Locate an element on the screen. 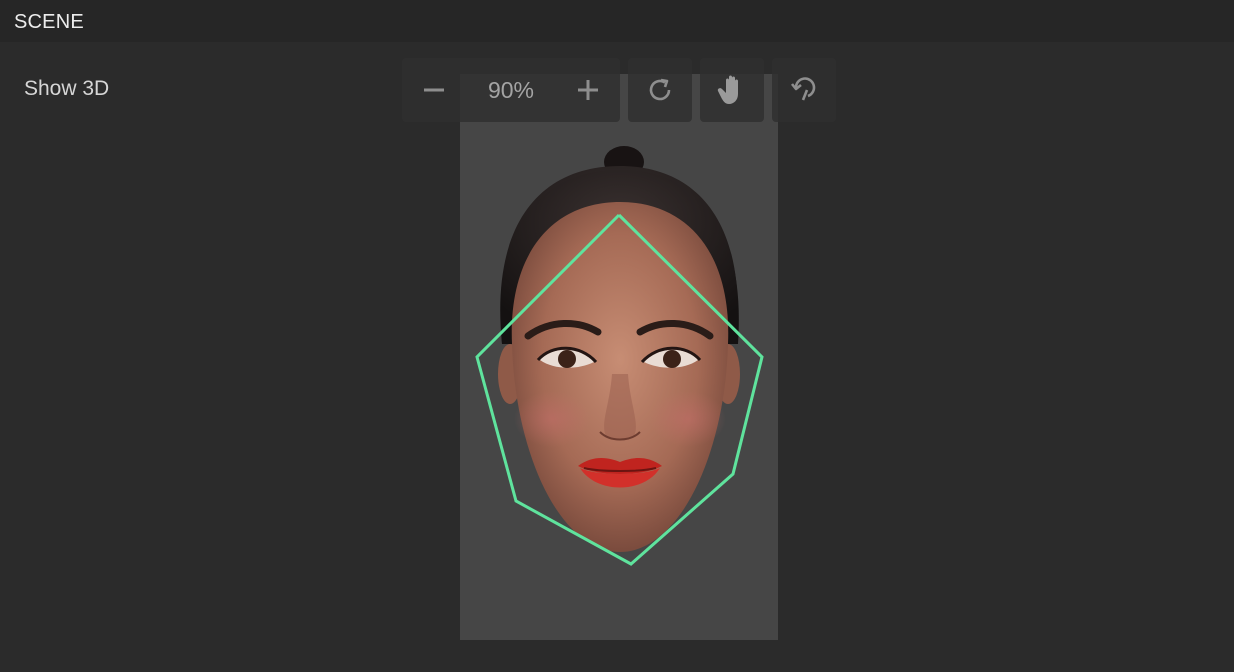 This screenshot has height=672, width=1234. minus-icon is located at coordinates (434, 90).